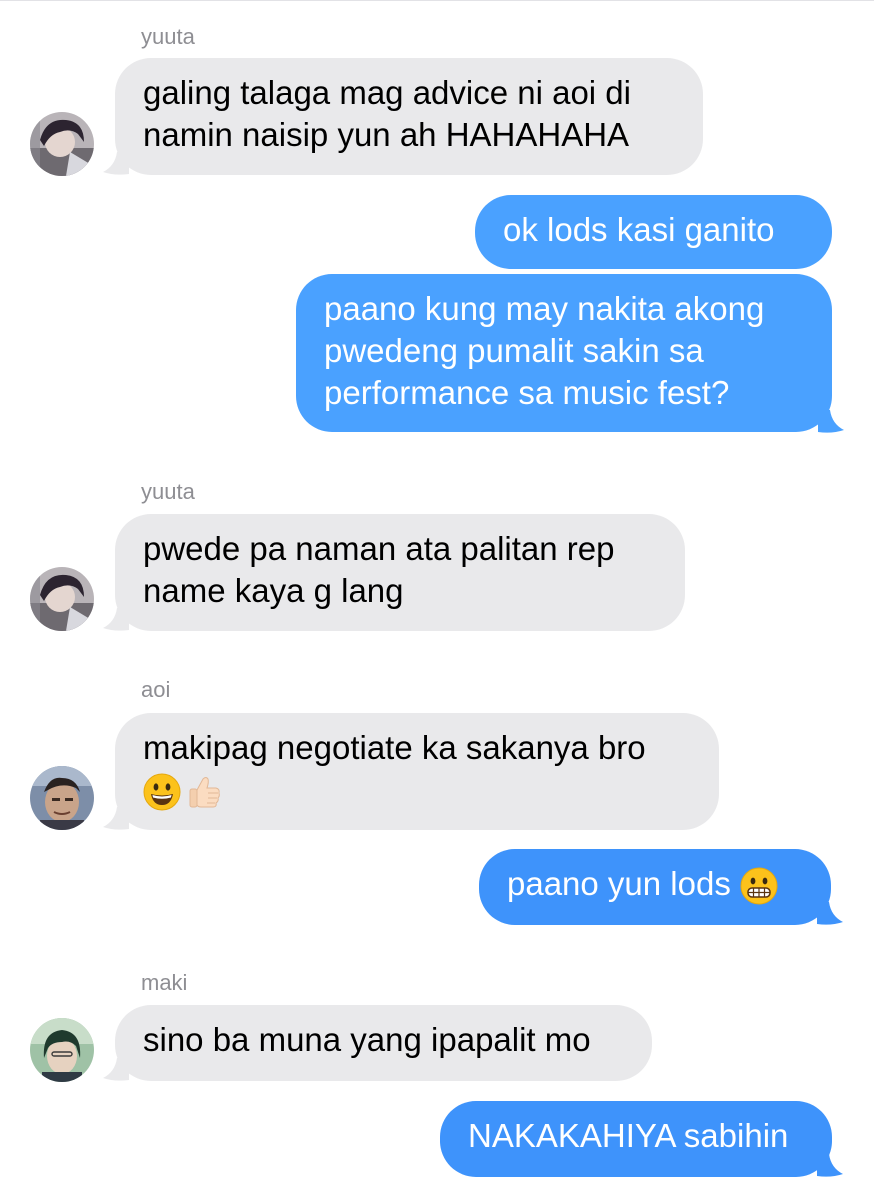 Image resolution: width=874 pixels, height=1200 pixels. What do you see at coordinates (204, 792) in the screenshot?
I see `thumbs-up-light-skin-icon` at bounding box center [204, 792].